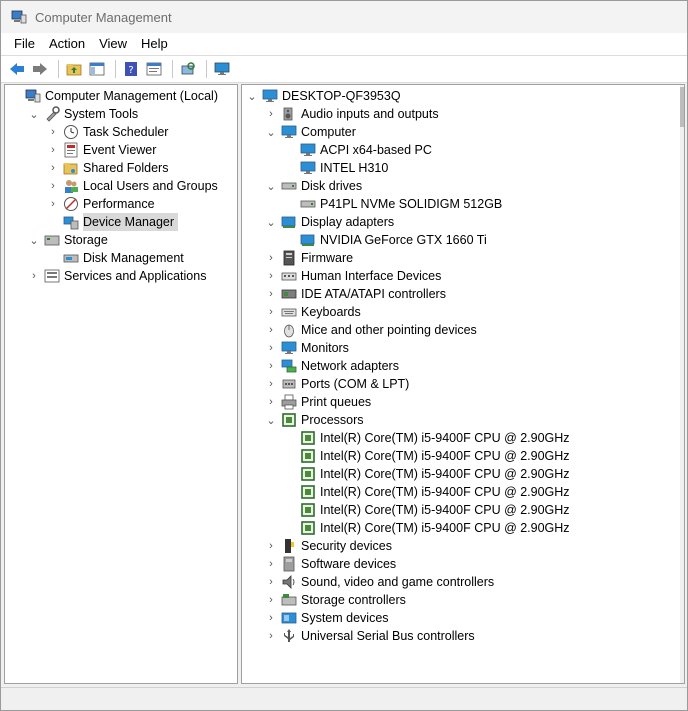 This screenshot has width=688, height=711. I want to click on tree-node: ⌄ Processors, so click(314, 420).